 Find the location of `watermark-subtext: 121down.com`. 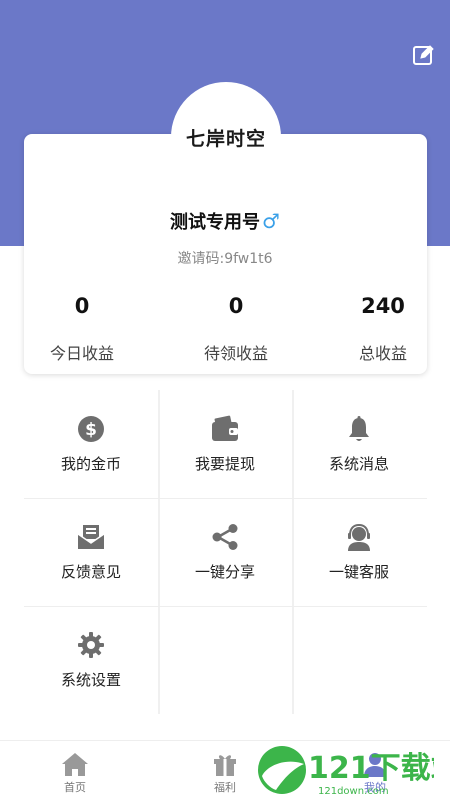

watermark-subtext: 121down.com is located at coordinates (353, 791).